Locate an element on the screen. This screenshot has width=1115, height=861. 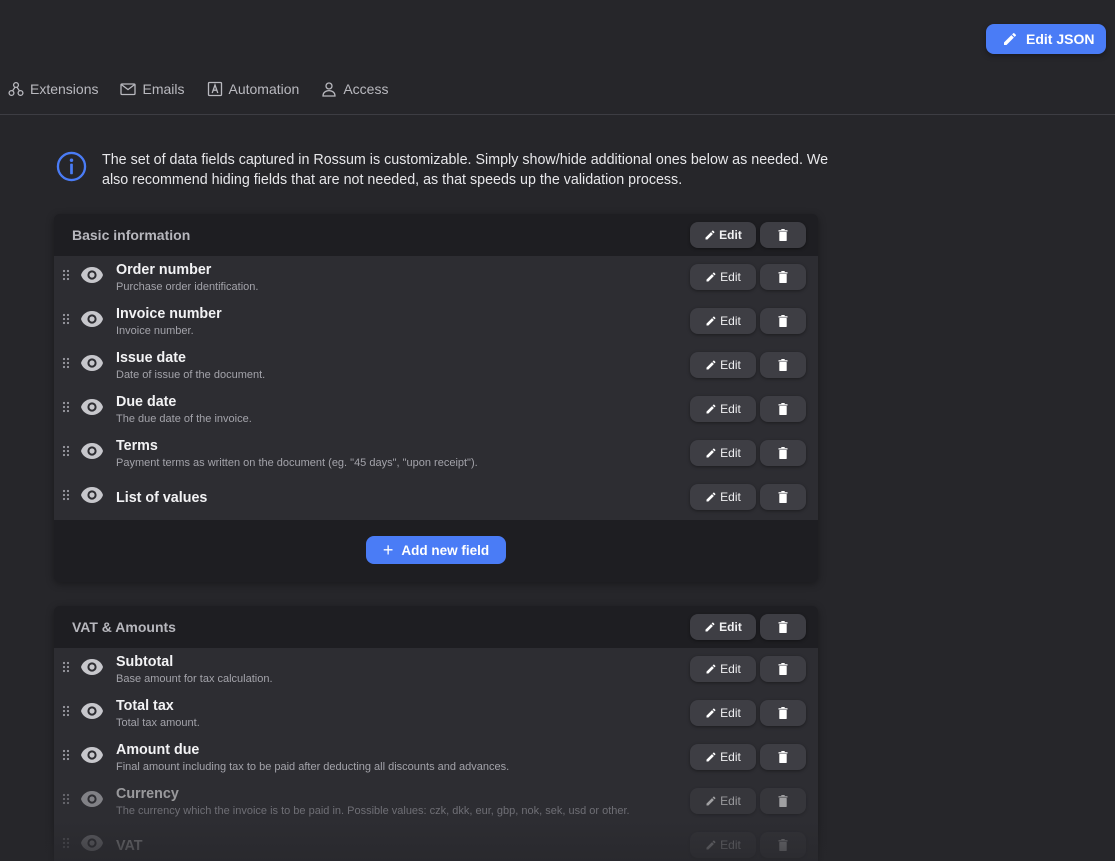
field-row: List of values Edit is located at coordinates (436, 498).